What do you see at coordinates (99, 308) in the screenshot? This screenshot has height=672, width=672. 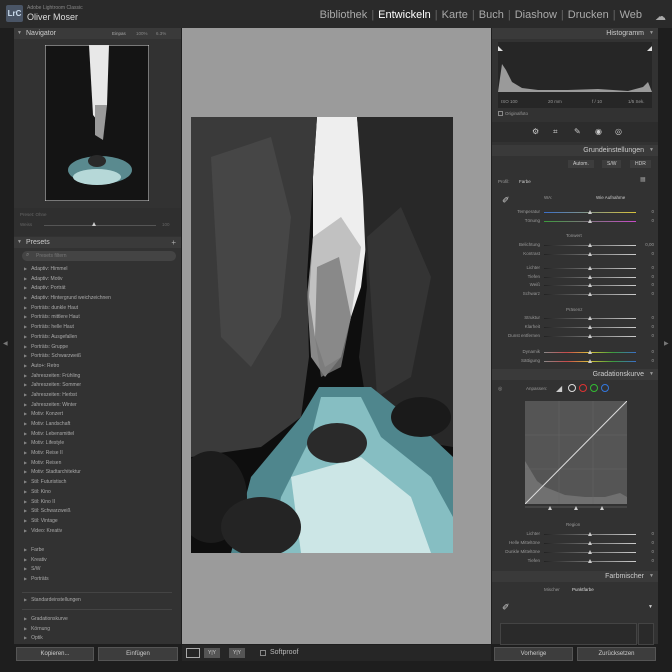 I see `preset-item: ▶ Porträts: dunkle Haut` at bounding box center [99, 308].